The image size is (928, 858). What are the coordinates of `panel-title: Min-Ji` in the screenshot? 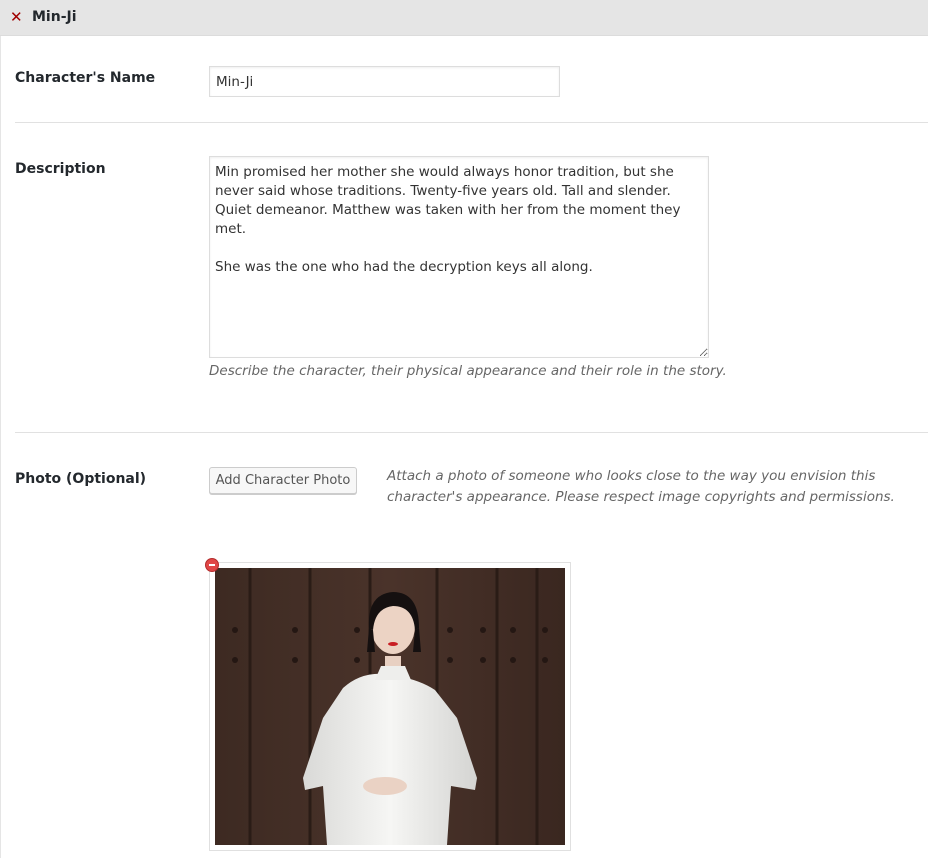 It's located at (54, 17).